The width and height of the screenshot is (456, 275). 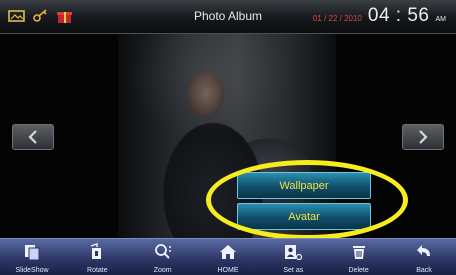 I want to click on home-label: HOME, so click(x=228, y=270).